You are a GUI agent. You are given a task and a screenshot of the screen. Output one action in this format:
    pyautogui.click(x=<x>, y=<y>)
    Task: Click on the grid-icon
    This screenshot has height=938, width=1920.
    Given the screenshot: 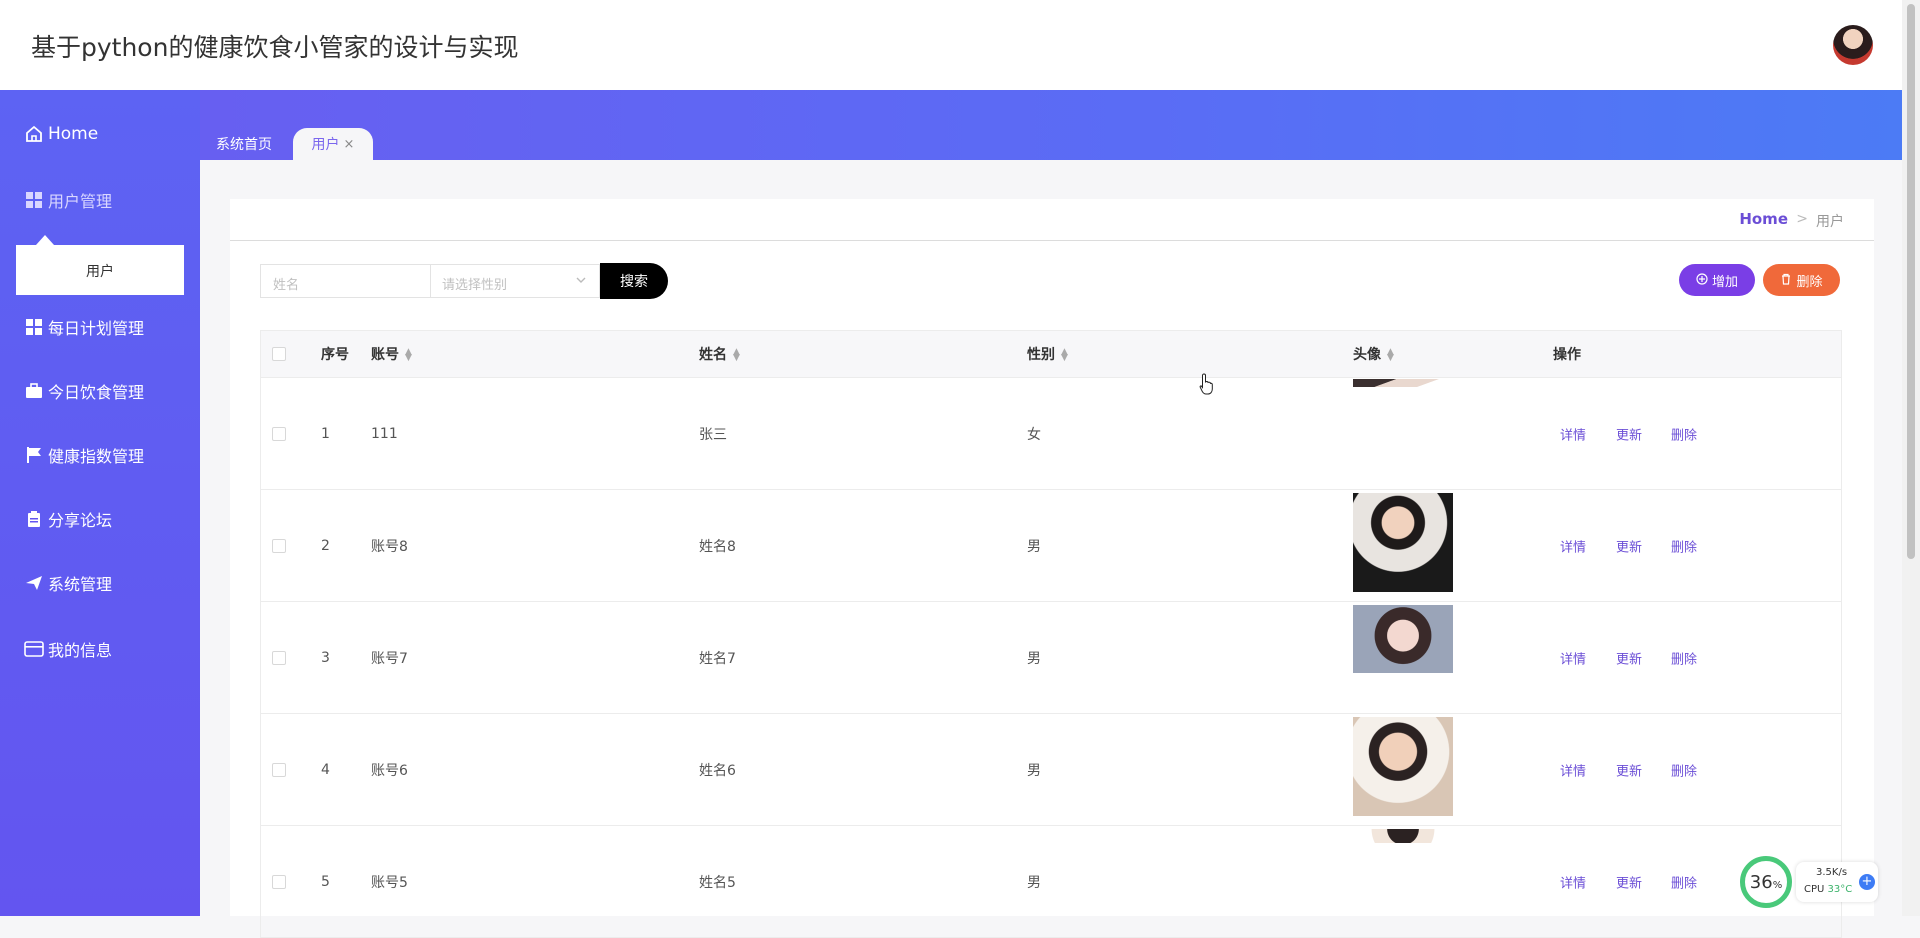 What is the action you would take?
    pyautogui.click(x=34, y=327)
    